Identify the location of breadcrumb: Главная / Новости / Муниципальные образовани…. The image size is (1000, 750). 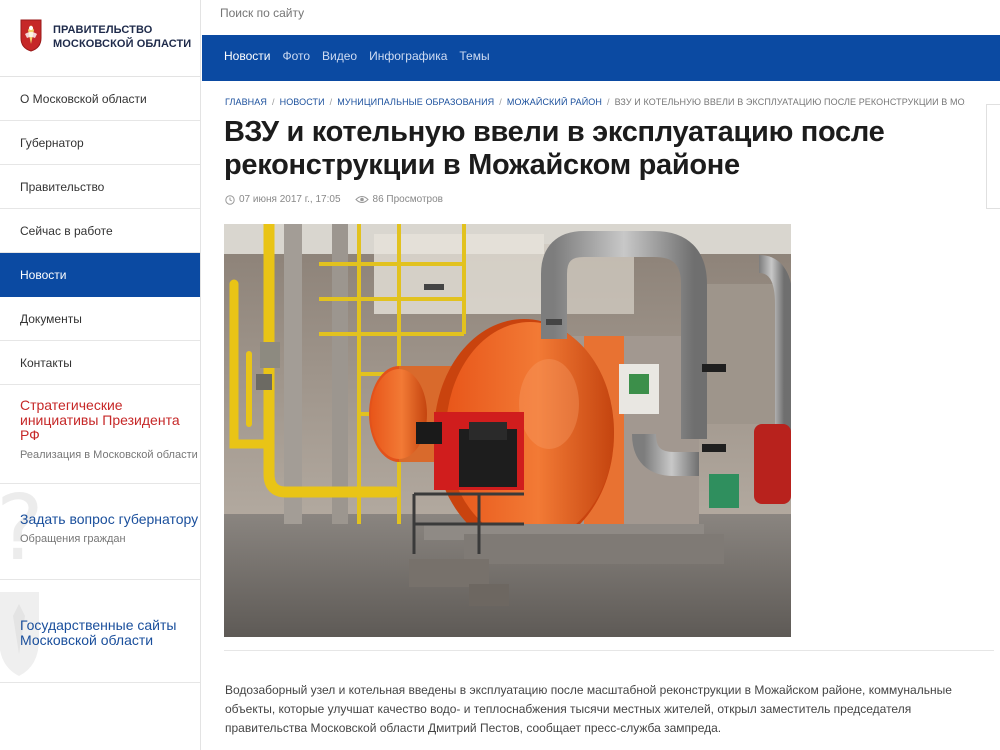
(595, 102).